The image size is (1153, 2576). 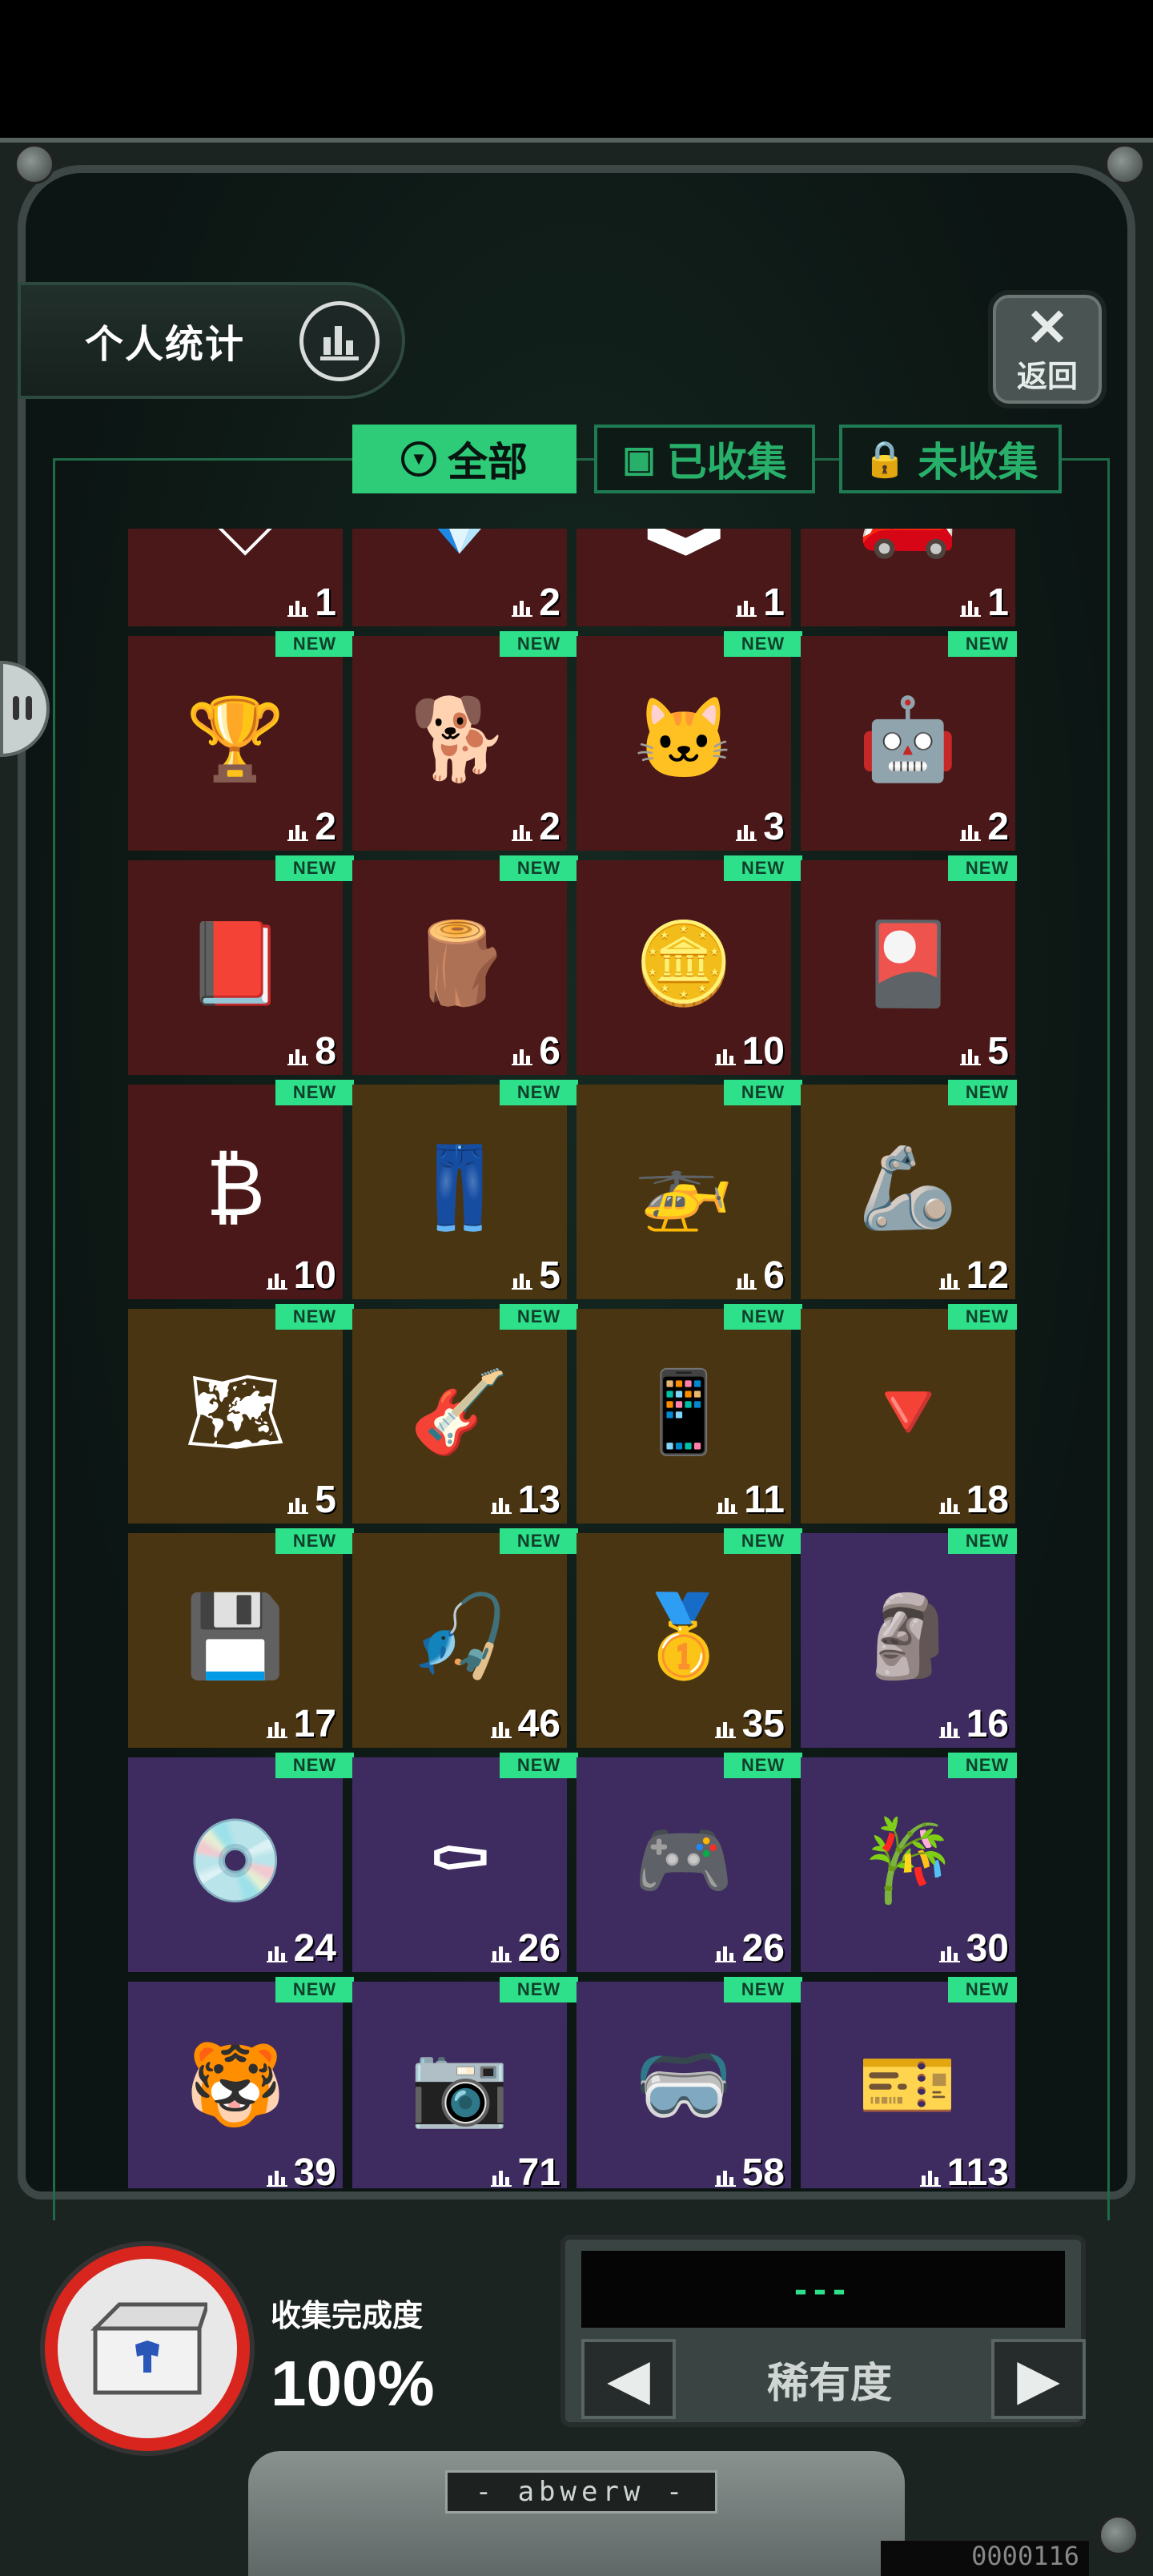 What do you see at coordinates (235, 1187) in the screenshot?
I see `bitcoin-icon: ₿` at bounding box center [235, 1187].